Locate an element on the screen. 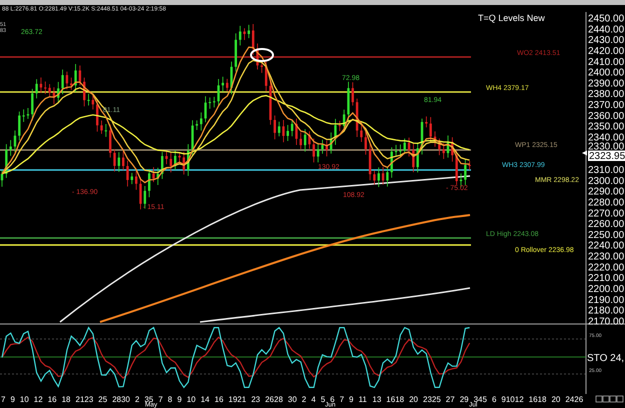 The width and height of the screenshot is (625, 408). date-label: 35 is located at coordinates (149, 399).